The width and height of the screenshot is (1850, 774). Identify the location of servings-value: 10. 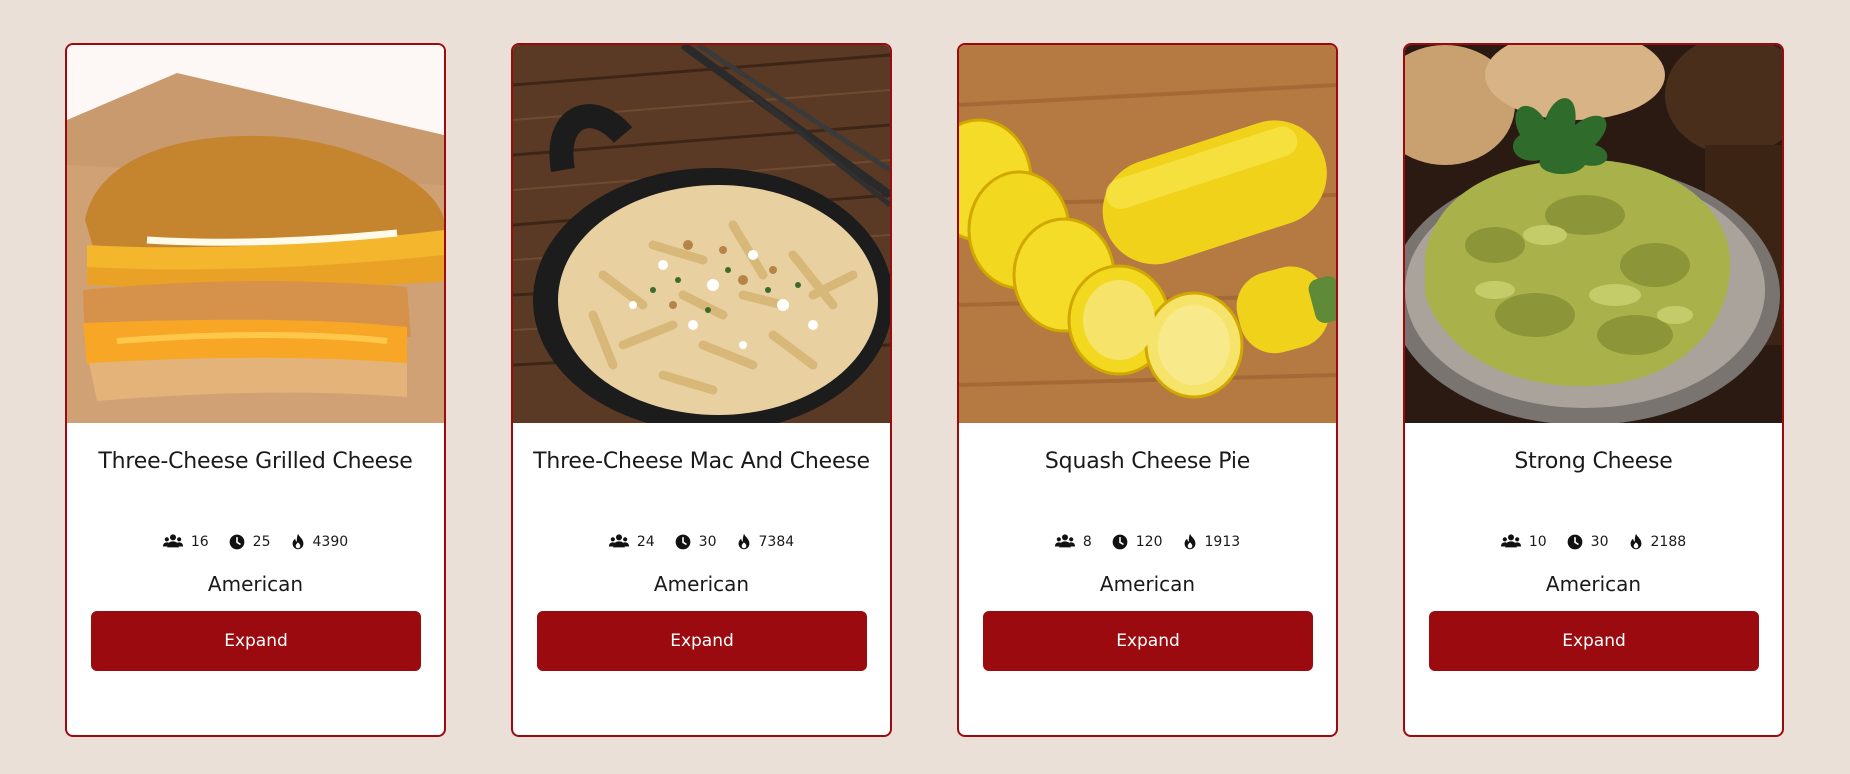
(1537, 541).